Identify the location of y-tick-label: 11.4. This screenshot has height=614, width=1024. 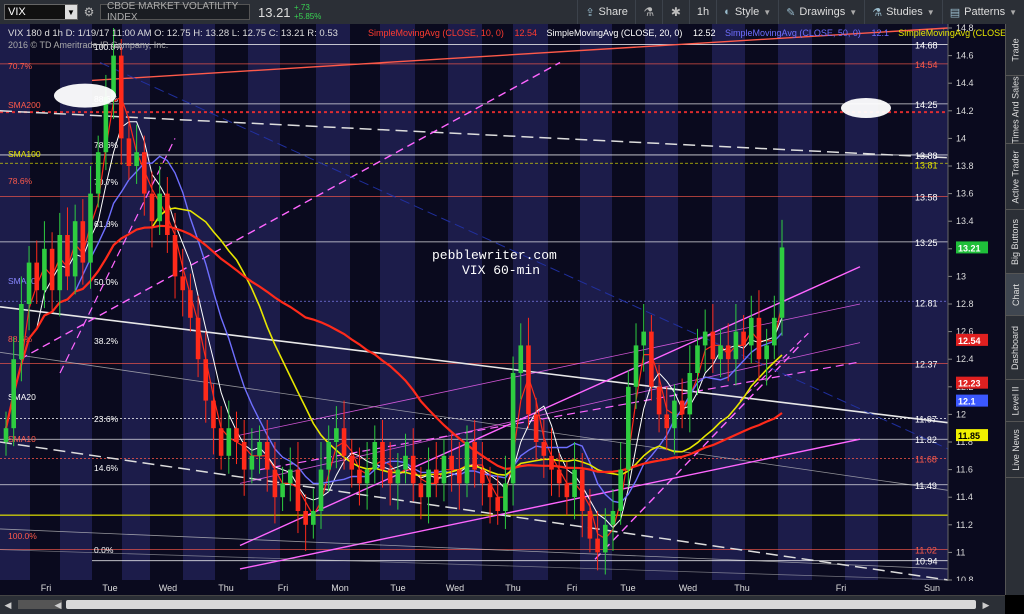
(964, 497).